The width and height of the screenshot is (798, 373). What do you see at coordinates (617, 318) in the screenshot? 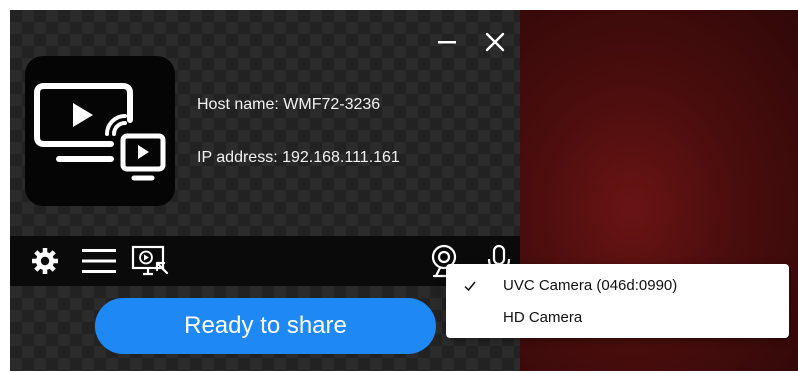
I see `menu-item-hd-camera: HD Camera` at bounding box center [617, 318].